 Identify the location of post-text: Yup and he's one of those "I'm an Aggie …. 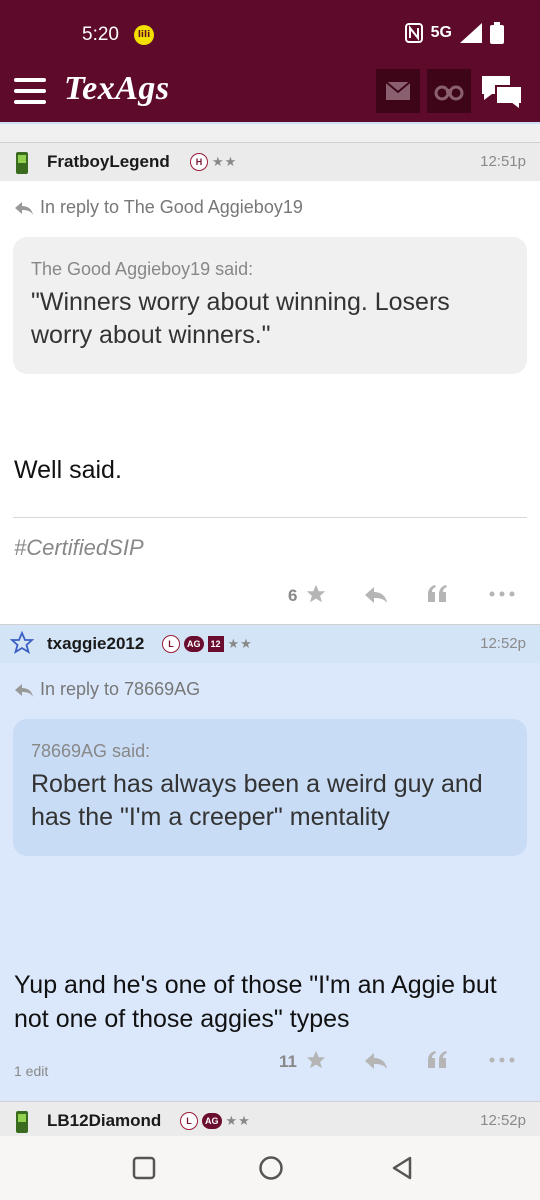
(255, 1002).